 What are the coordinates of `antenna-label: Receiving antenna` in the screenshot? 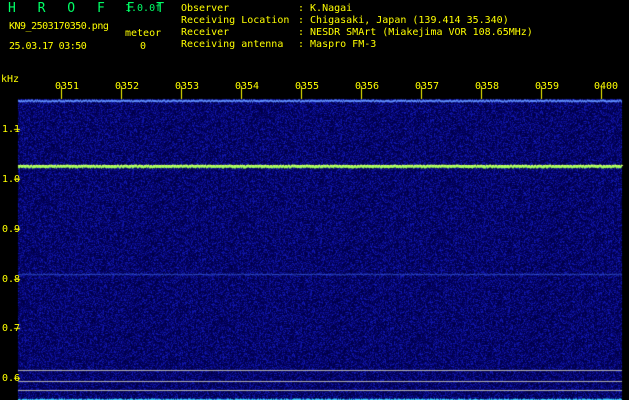 It's located at (232, 44).